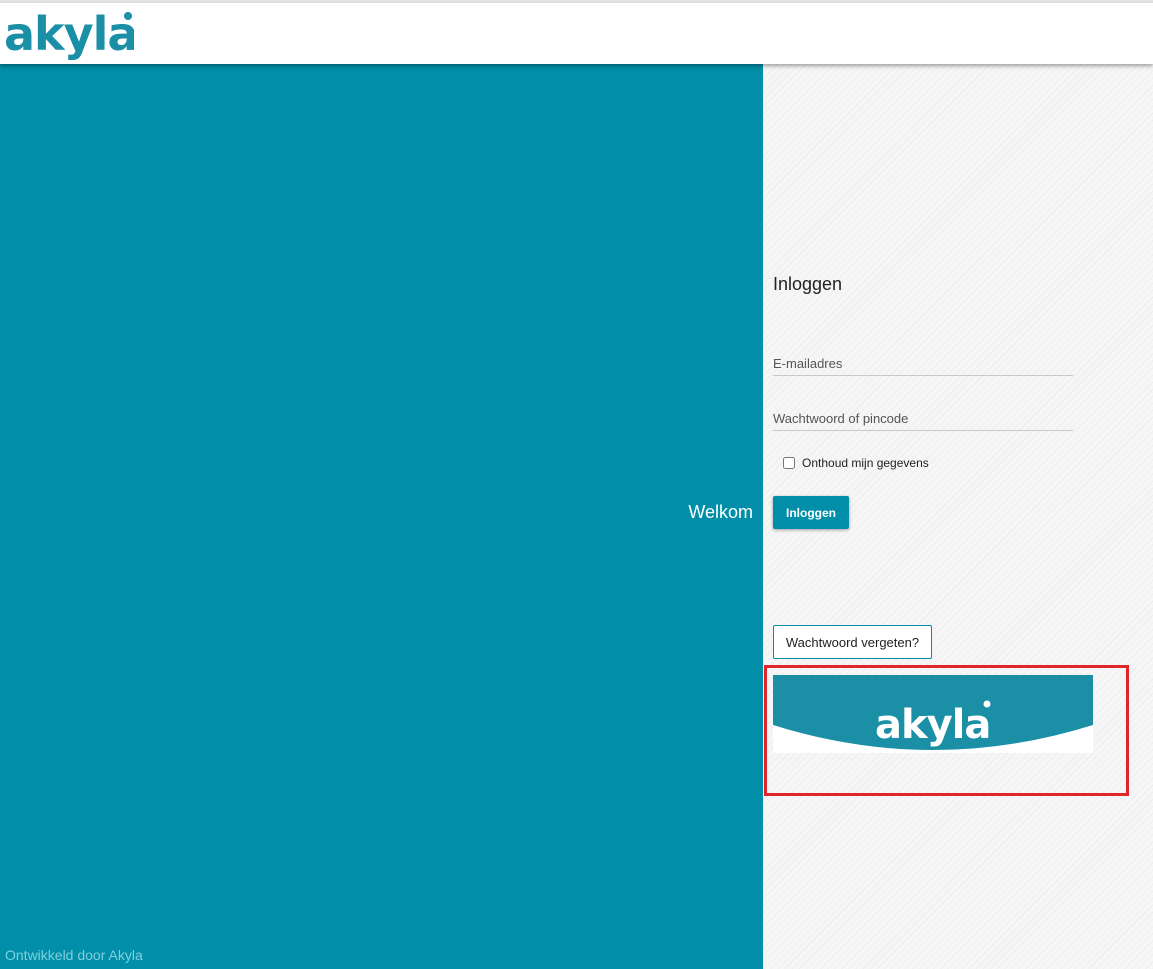  I want to click on akyla-logo: akyla, so click(69, 33).